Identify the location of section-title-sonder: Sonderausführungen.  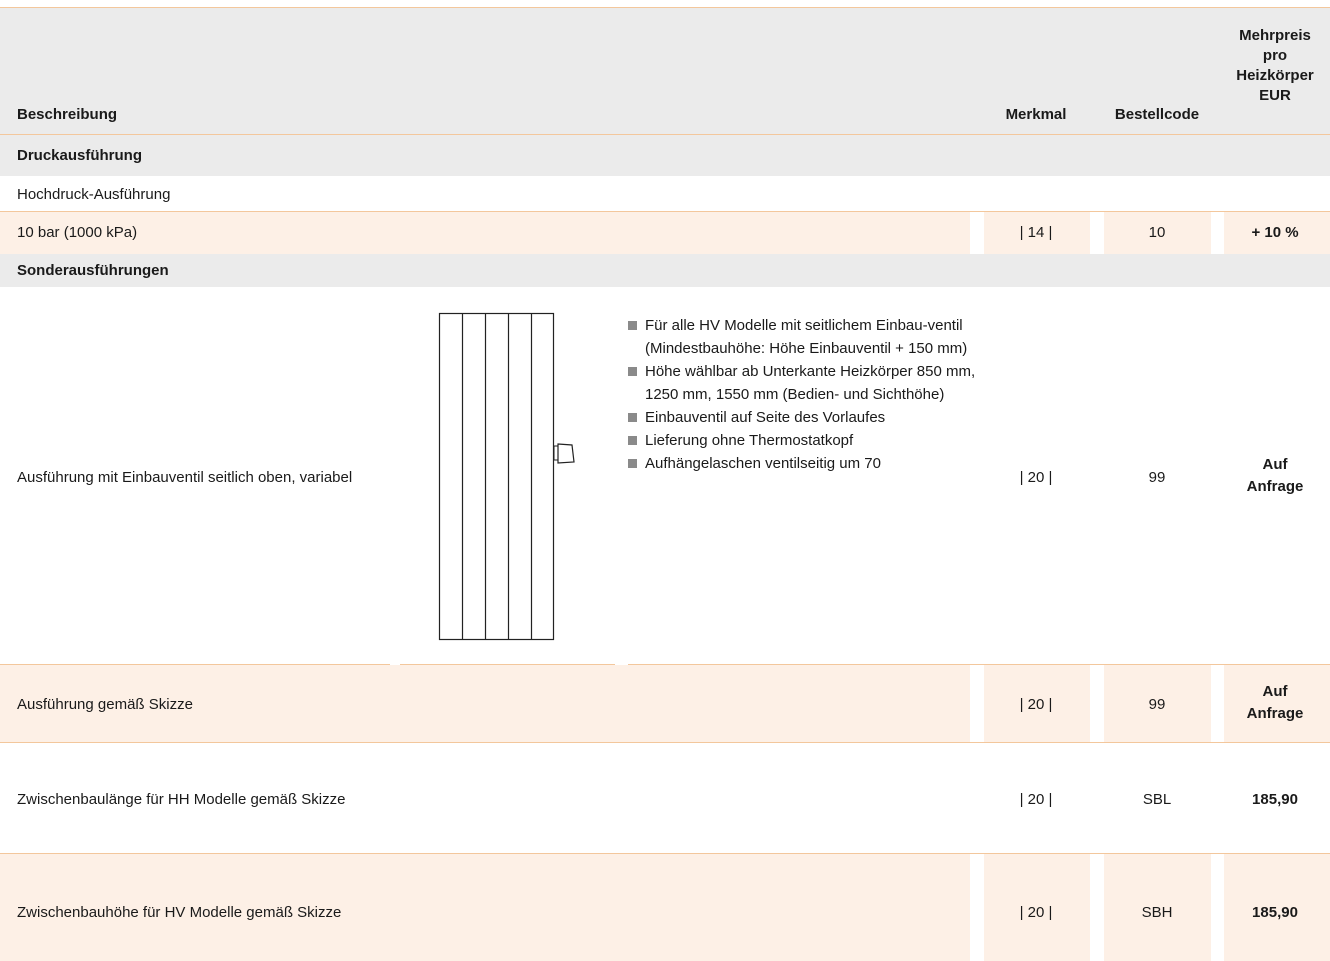
(93, 270).